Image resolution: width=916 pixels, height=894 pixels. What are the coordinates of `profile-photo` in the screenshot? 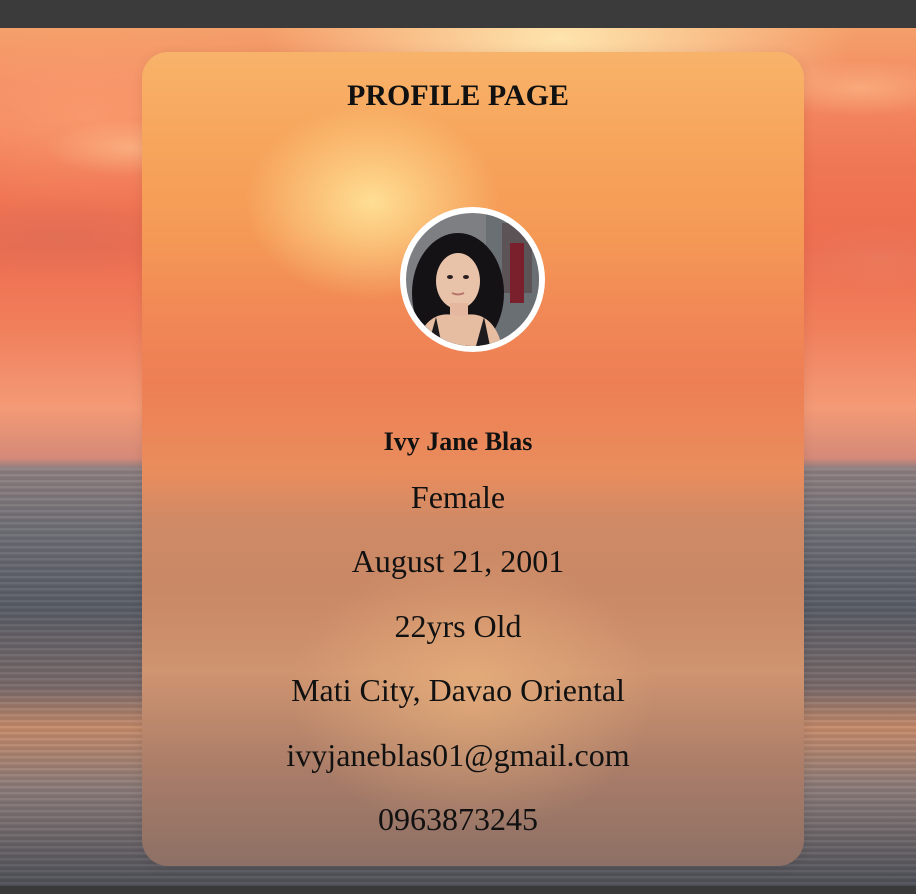 It's located at (472, 279).